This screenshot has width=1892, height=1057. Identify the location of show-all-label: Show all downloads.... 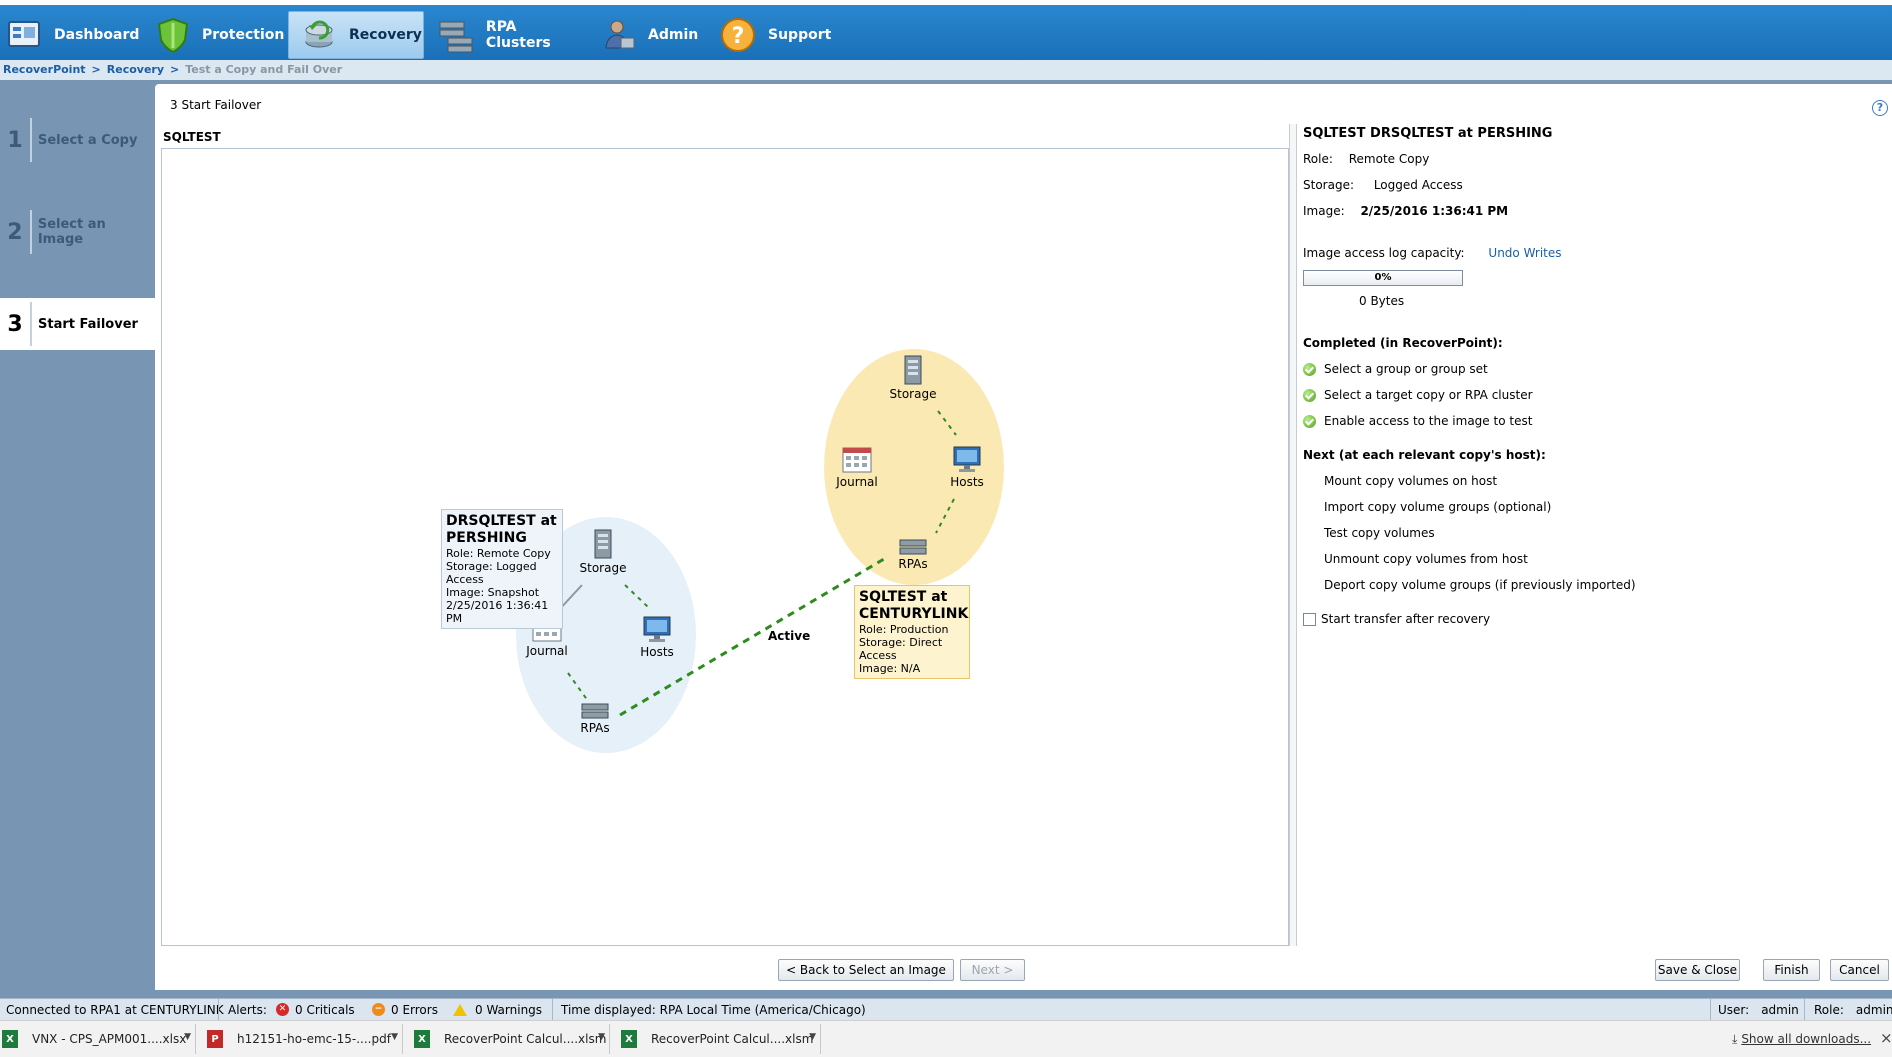
(1806, 1039).